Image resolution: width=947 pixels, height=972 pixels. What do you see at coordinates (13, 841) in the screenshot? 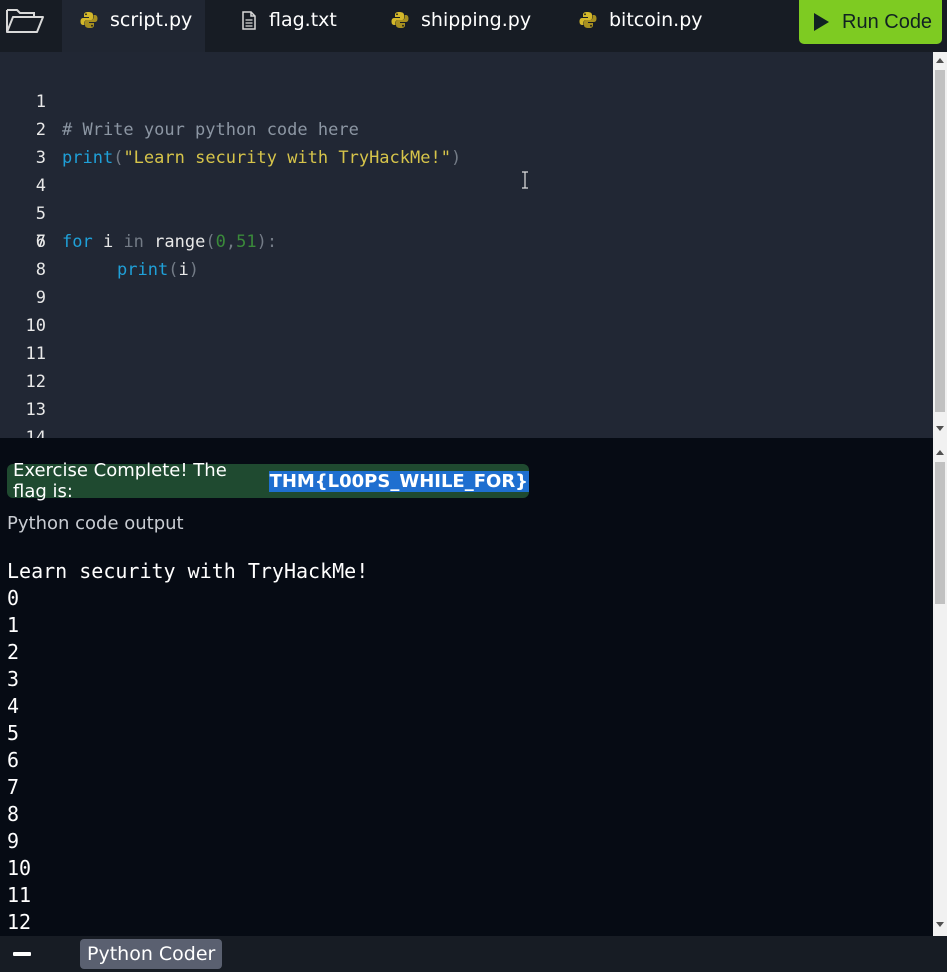
I see `output-line: 9` at bounding box center [13, 841].